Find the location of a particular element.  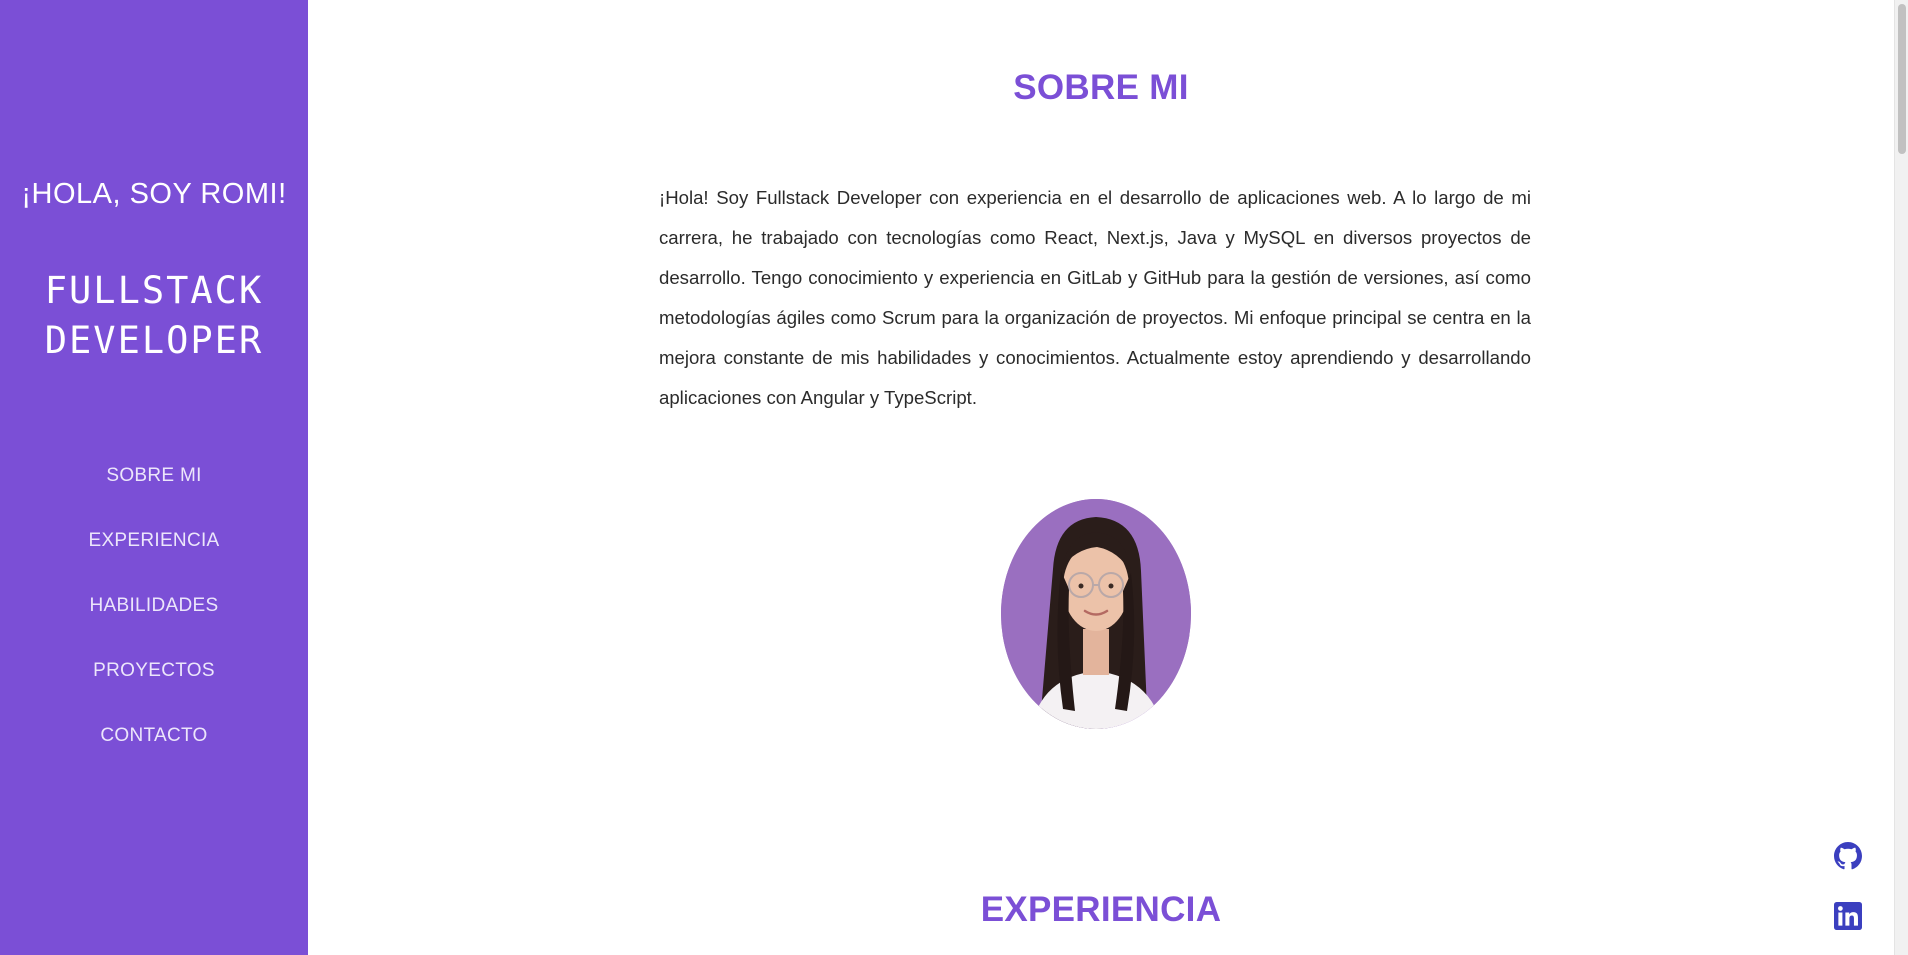

linkedin-icon is located at coordinates (1848, 916).